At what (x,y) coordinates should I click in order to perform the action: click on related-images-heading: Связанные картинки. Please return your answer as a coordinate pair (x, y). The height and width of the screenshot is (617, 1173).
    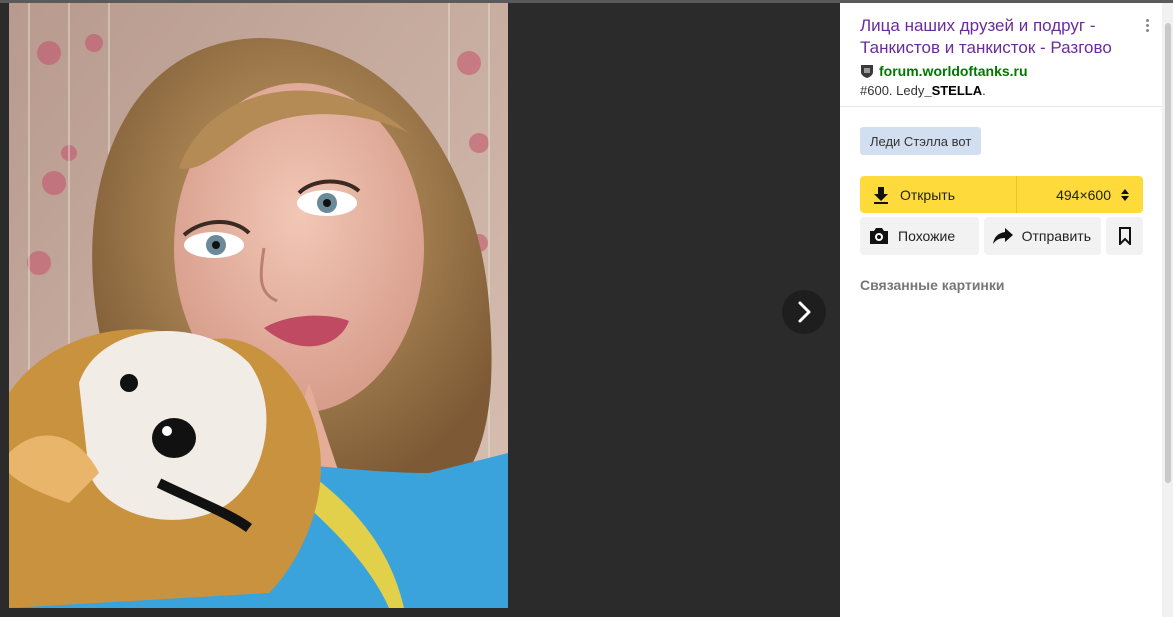
    Looking at the image, I should click on (932, 285).